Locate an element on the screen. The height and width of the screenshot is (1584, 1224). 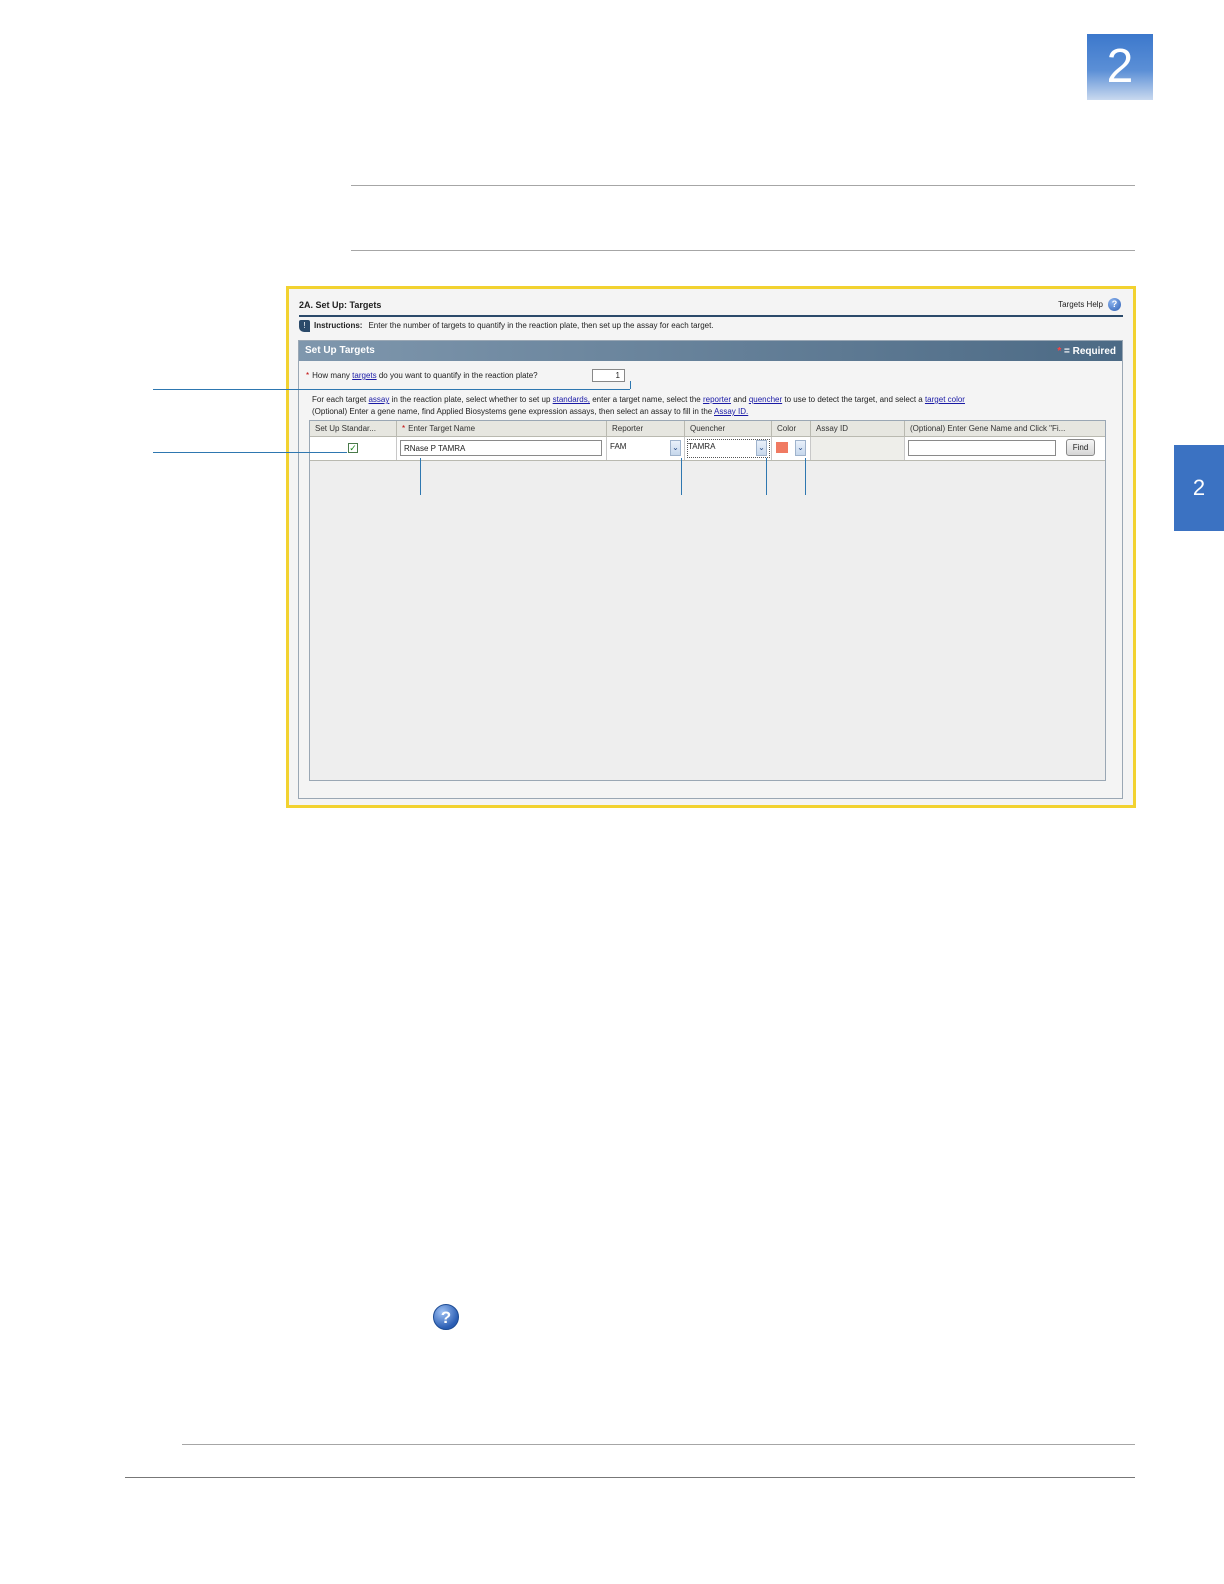
find-button: Find is located at coordinates (1080, 447).